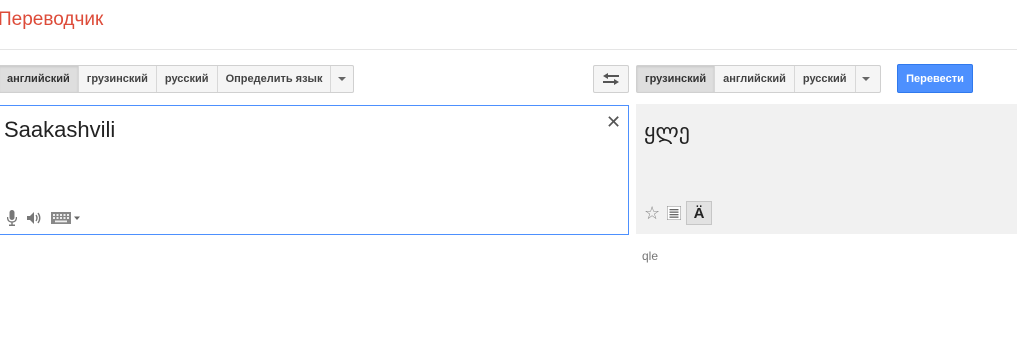  What do you see at coordinates (52, 19) in the screenshot?
I see `app-title: Переводчик` at bounding box center [52, 19].